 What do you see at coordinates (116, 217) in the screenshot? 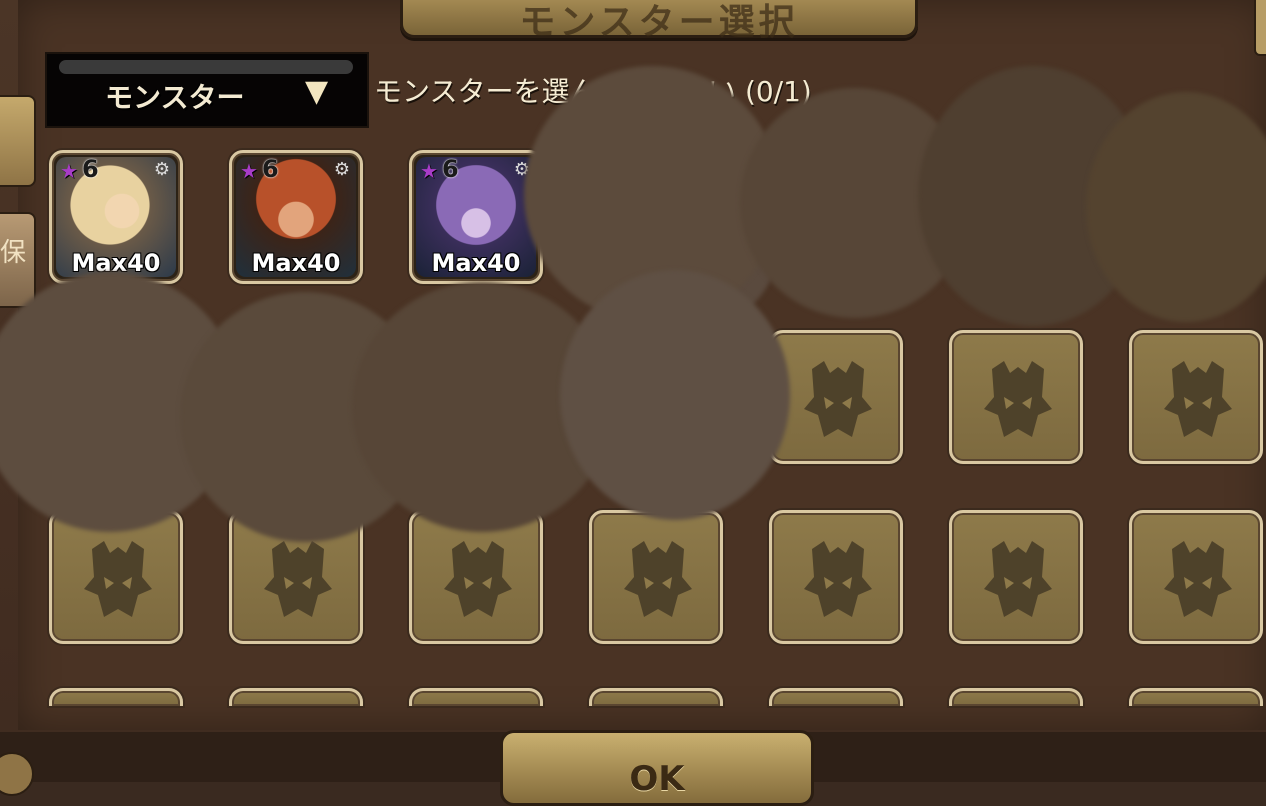
I see `monster-slot-1: ★ 6 ⚙ Max40` at bounding box center [116, 217].